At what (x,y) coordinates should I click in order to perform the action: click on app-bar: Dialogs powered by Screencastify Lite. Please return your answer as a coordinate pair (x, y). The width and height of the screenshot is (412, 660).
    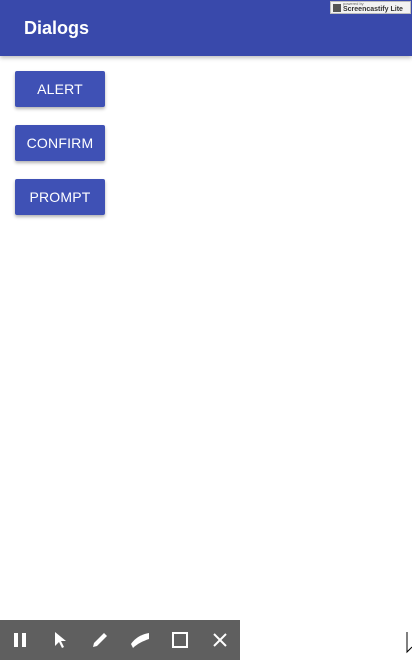
    Looking at the image, I should click on (206, 28).